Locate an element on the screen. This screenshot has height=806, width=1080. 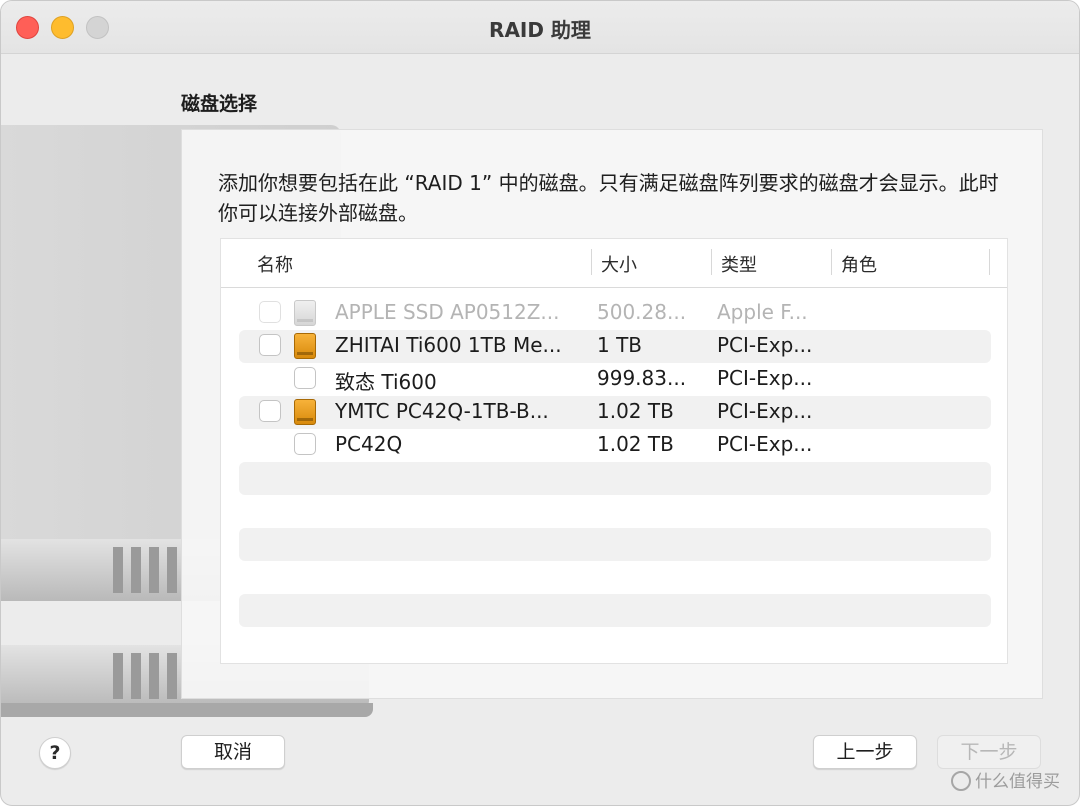
column-header-type: 类型 is located at coordinates (739, 264).